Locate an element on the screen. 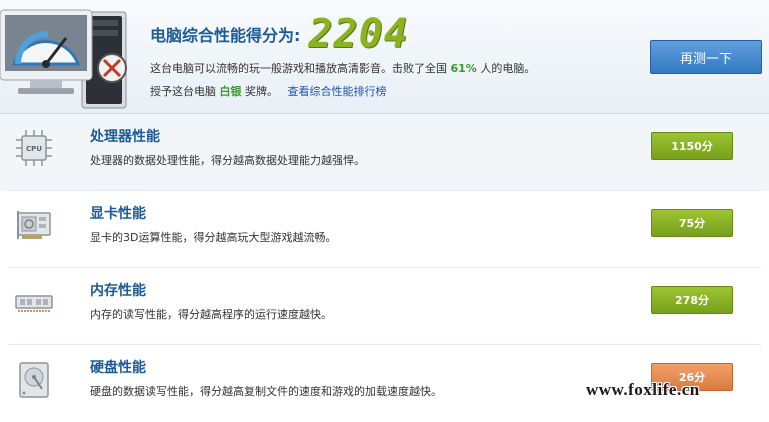 This screenshot has height=422, width=769. cpu-icon-label: CPU is located at coordinates (34, 149).